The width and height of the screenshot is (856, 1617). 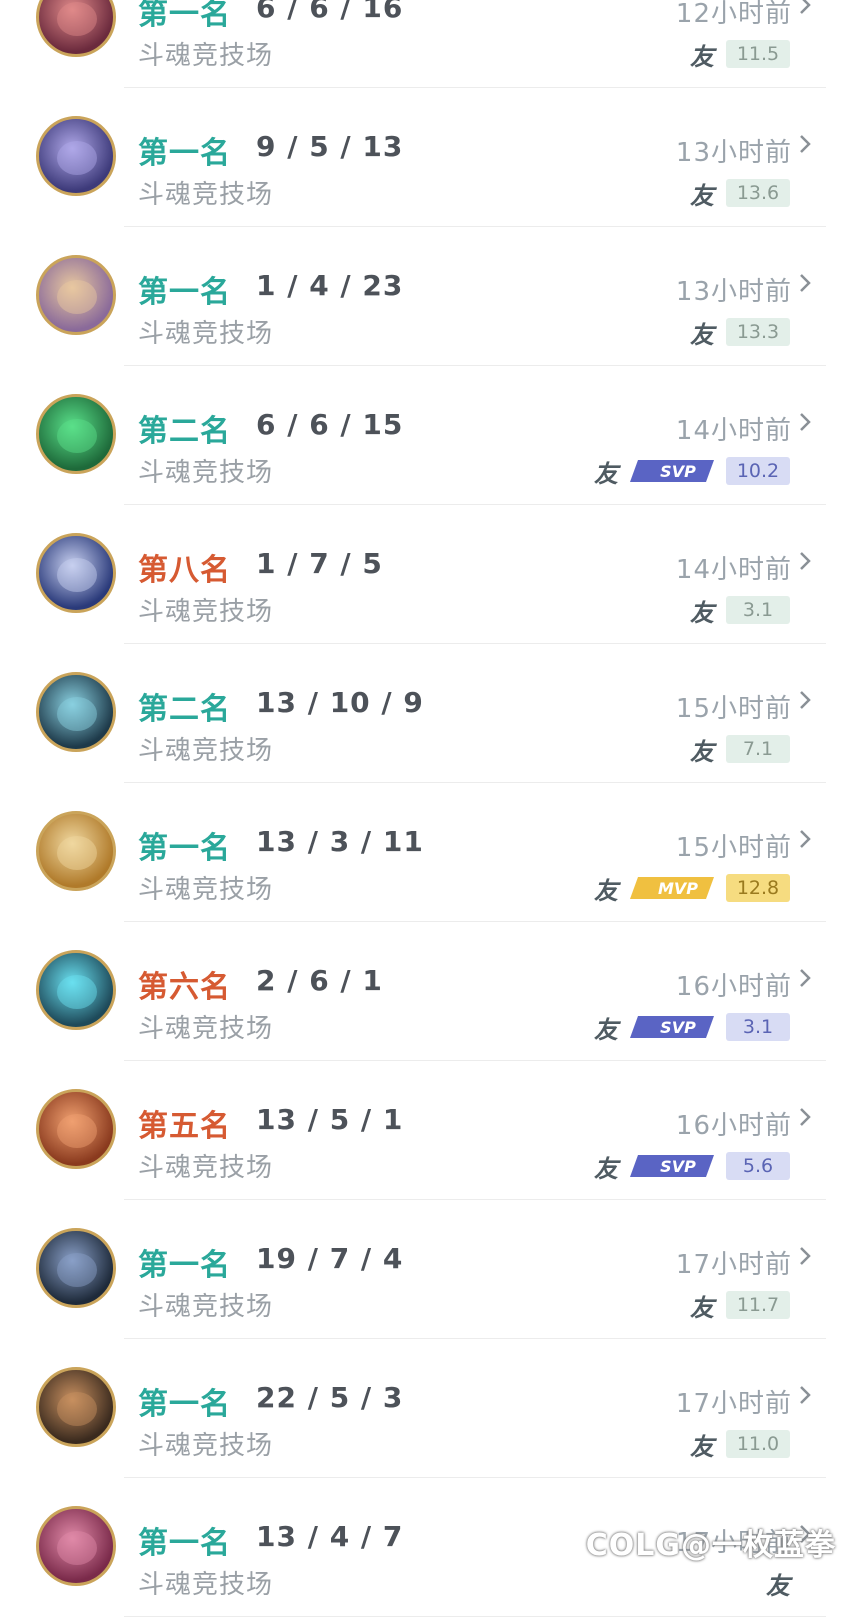 I want to click on match-badges: 友 13.6, so click(x=740, y=194).